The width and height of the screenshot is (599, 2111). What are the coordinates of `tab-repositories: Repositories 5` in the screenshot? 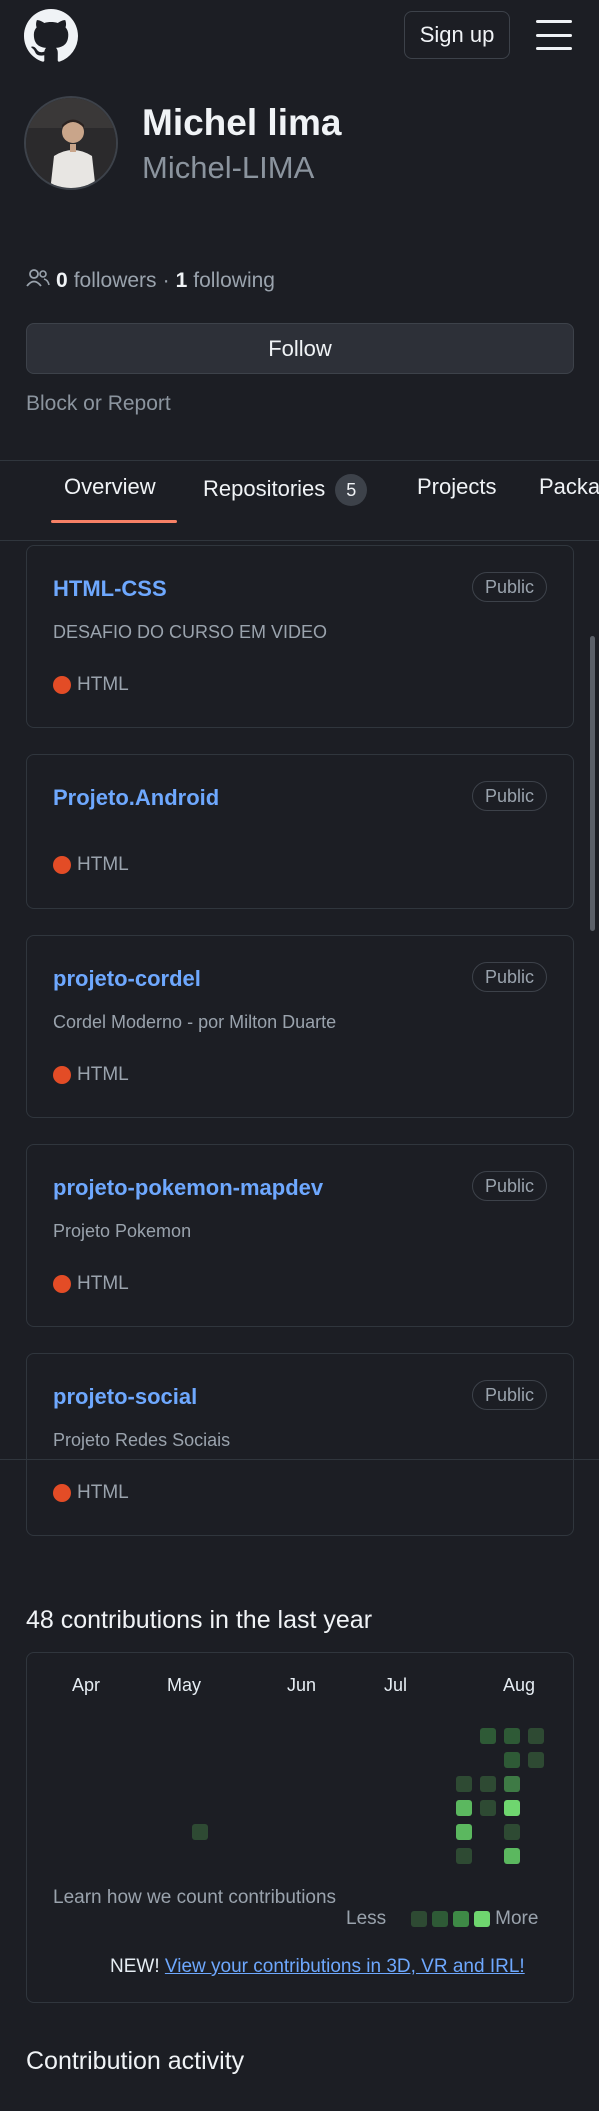 It's located at (285, 490).